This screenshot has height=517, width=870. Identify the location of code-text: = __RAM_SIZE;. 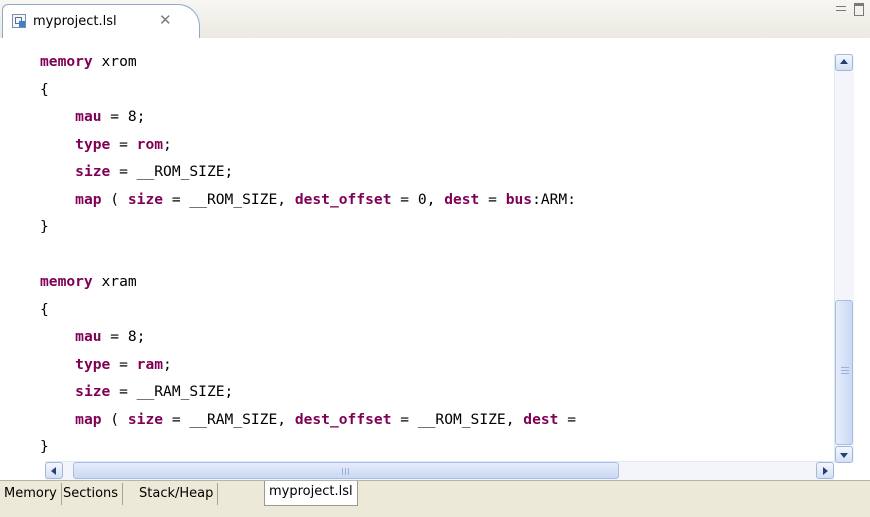
(172, 391).